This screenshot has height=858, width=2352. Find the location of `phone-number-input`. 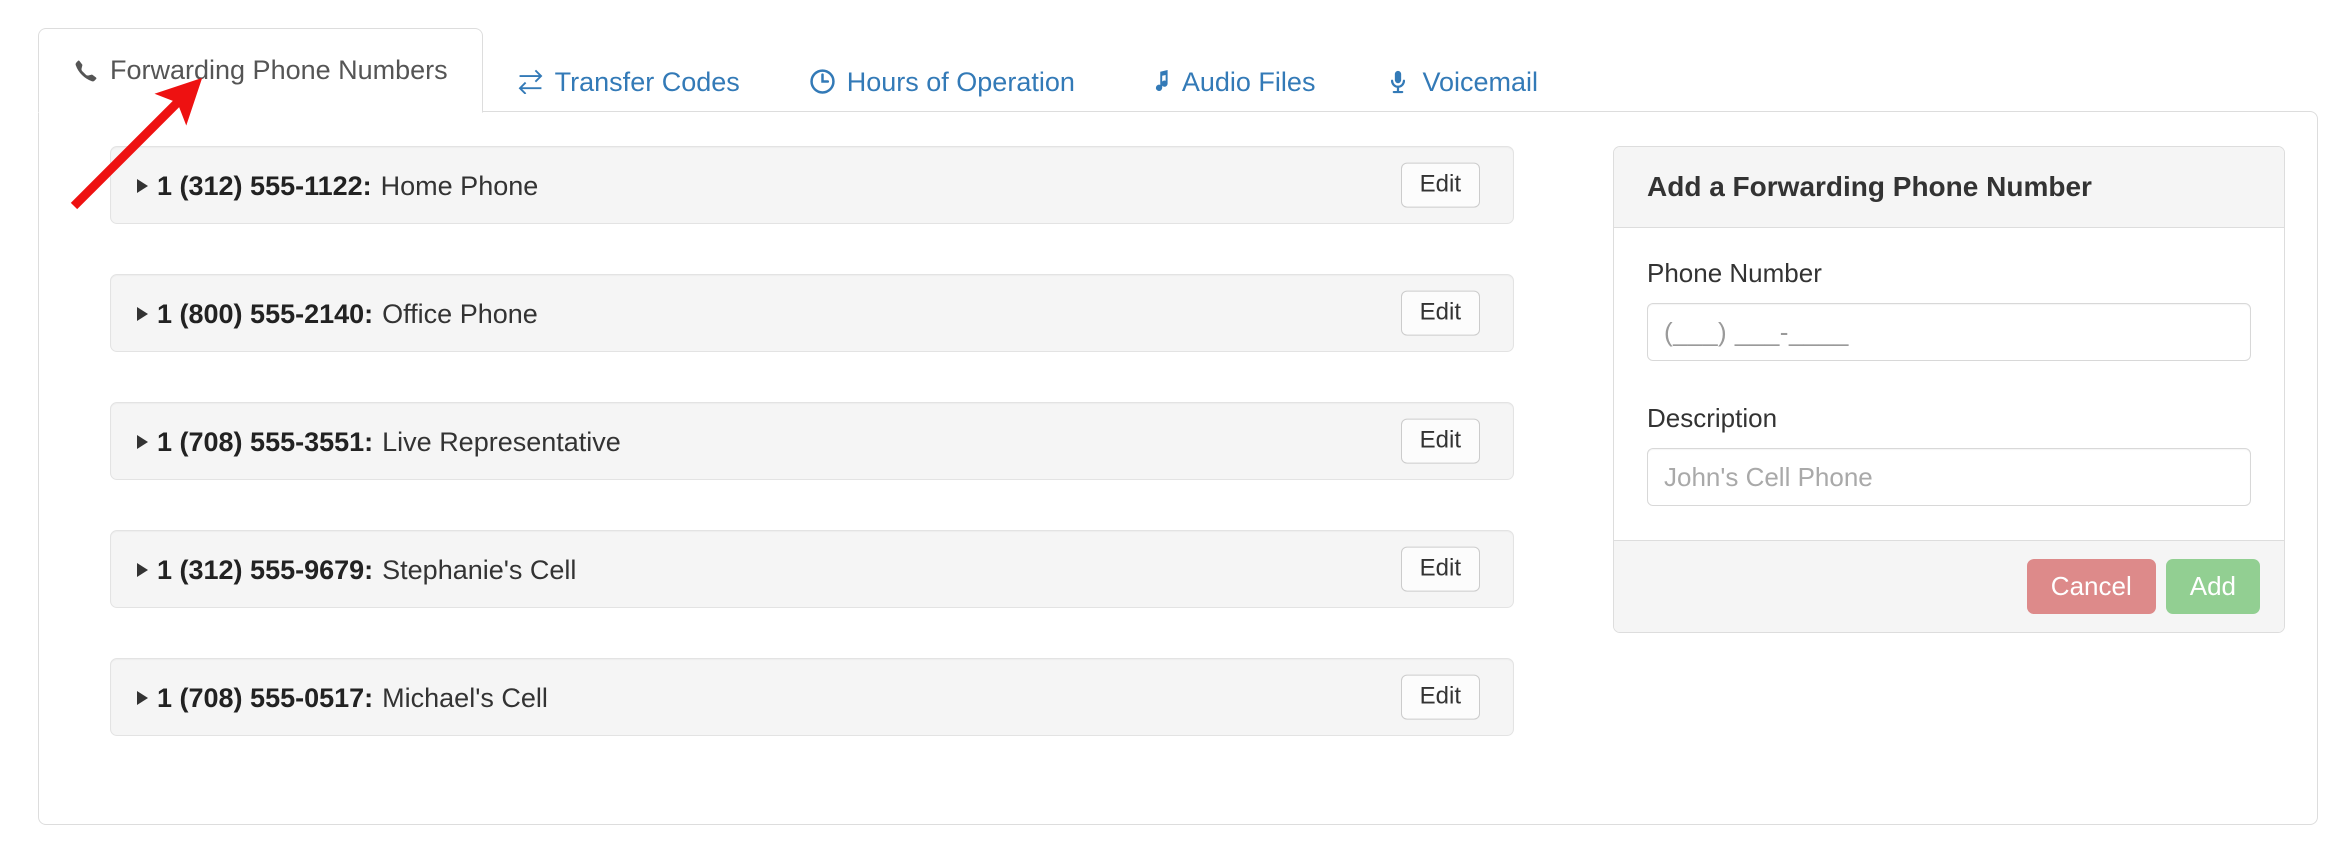

phone-number-input is located at coordinates (1949, 332).